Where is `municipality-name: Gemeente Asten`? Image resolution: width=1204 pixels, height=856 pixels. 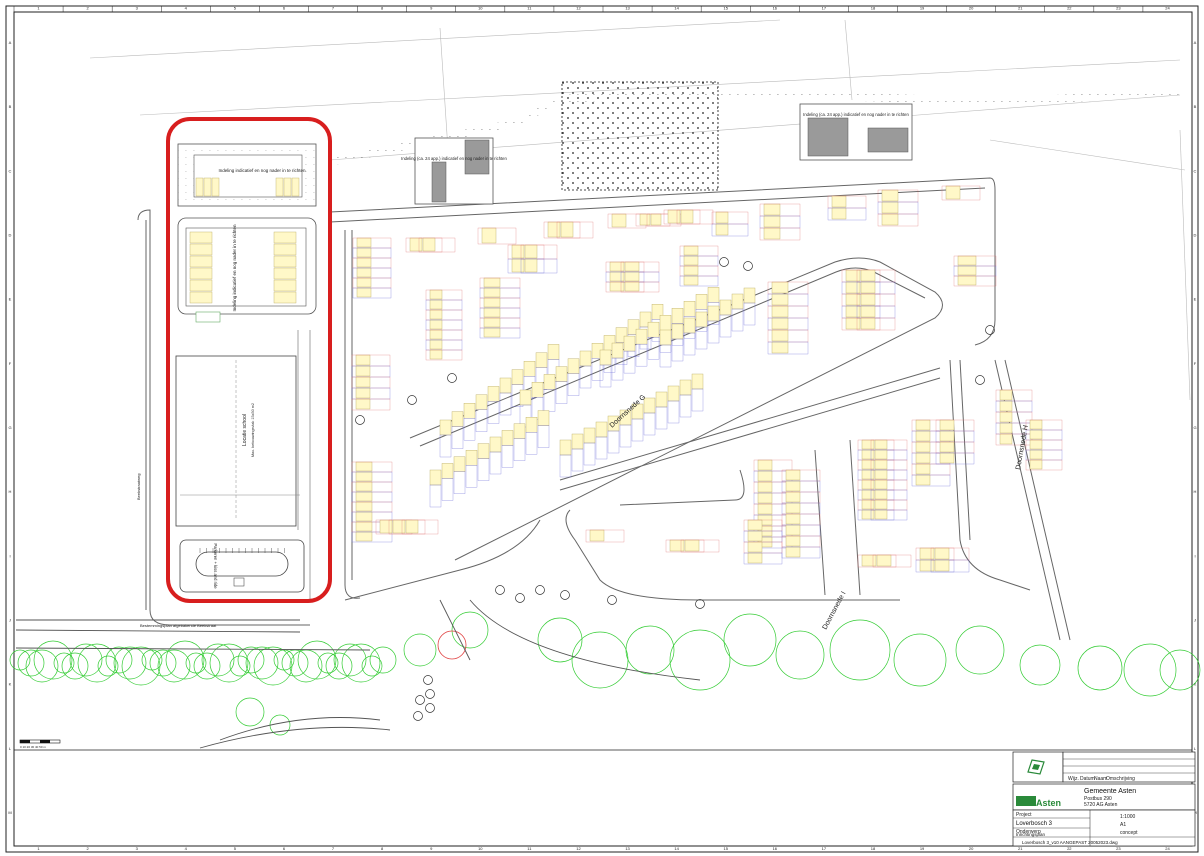
municipality-name: Gemeente Asten is located at coordinates (1110, 791).